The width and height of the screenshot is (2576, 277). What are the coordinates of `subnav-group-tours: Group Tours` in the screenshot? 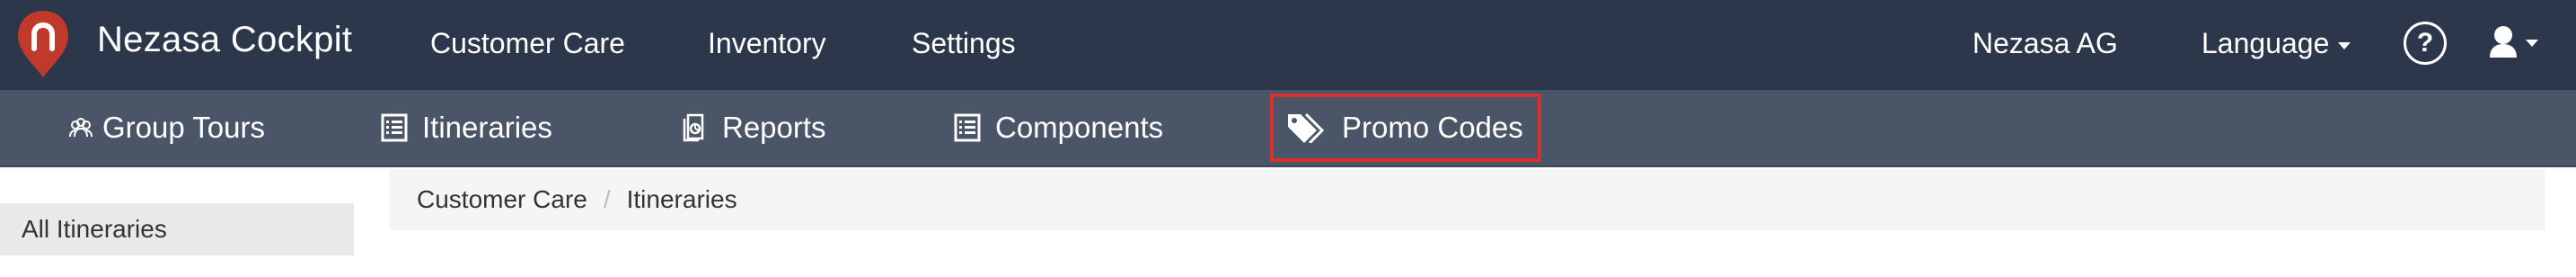 It's located at (166, 127).